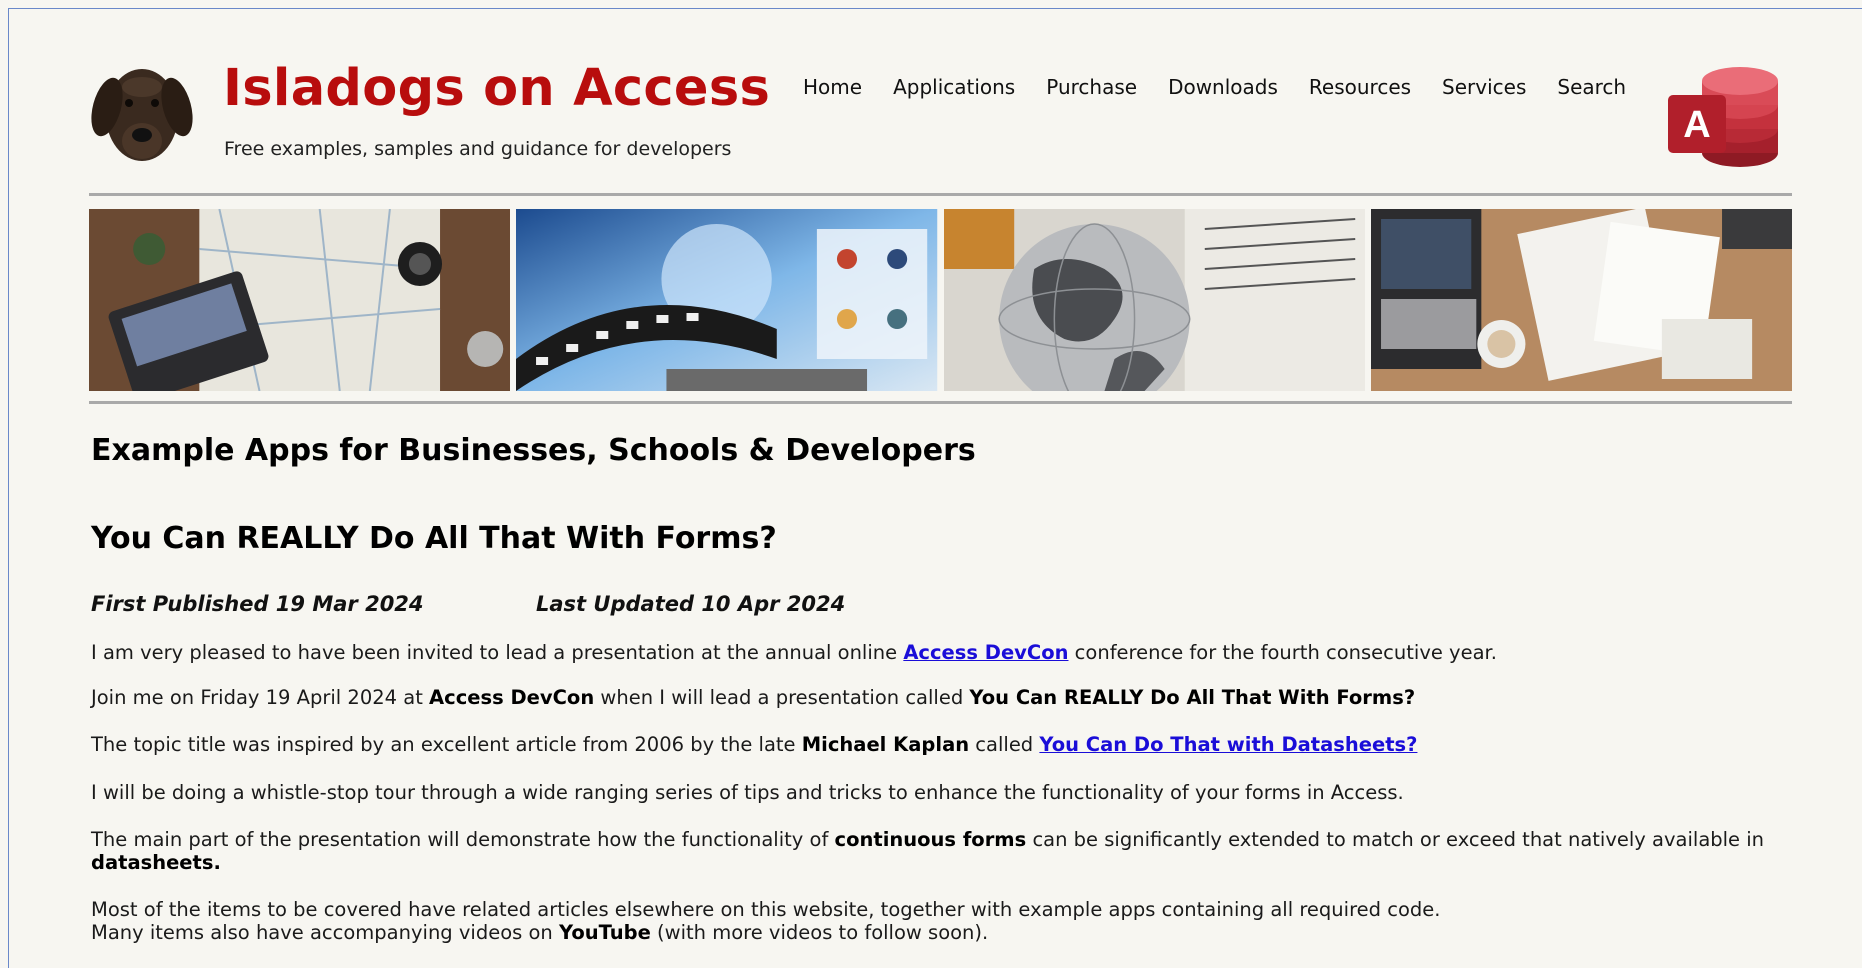 The width and height of the screenshot is (1862, 968). What do you see at coordinates (1696, 125) in the screenshot?
I see `access-logo-letter: A` at bounding box center [1696, 125].